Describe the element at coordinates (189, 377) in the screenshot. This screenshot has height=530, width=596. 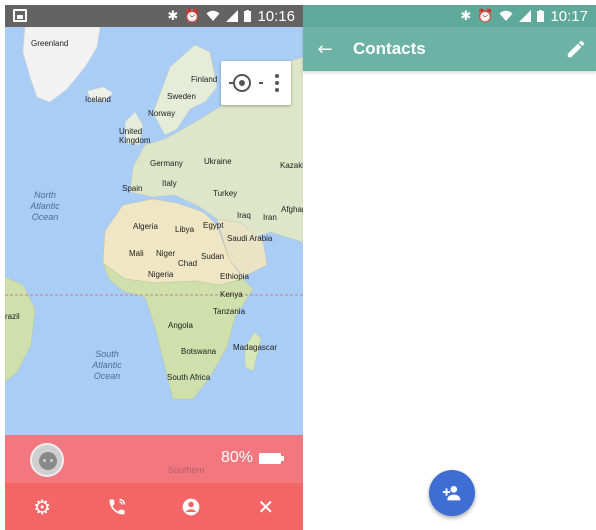
I see `map-label: South Africa` at that location.